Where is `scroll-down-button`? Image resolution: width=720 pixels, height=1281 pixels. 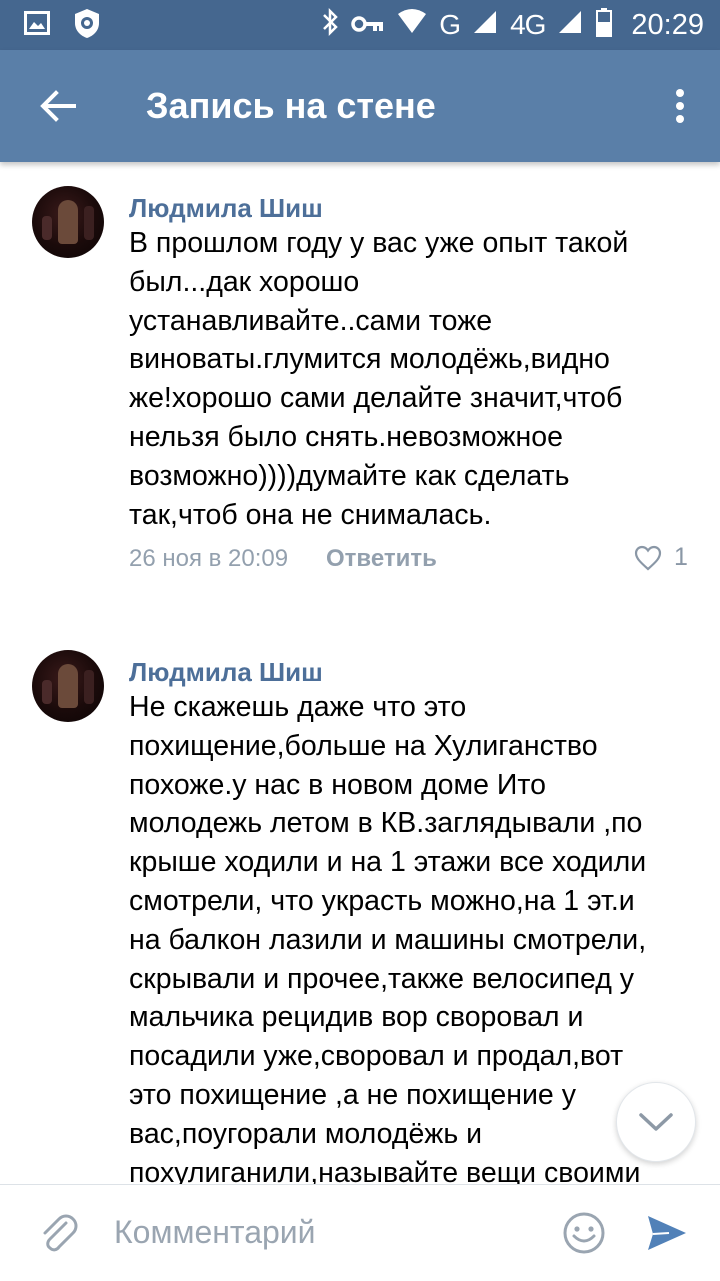
scroll-down-button is located at coordinates (656, 1122).